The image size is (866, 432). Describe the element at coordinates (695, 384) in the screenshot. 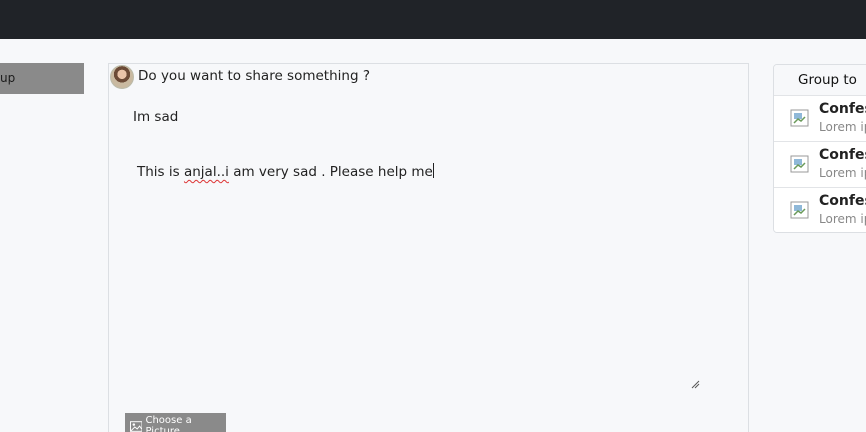

I see `resize-grip-icon` at that location.